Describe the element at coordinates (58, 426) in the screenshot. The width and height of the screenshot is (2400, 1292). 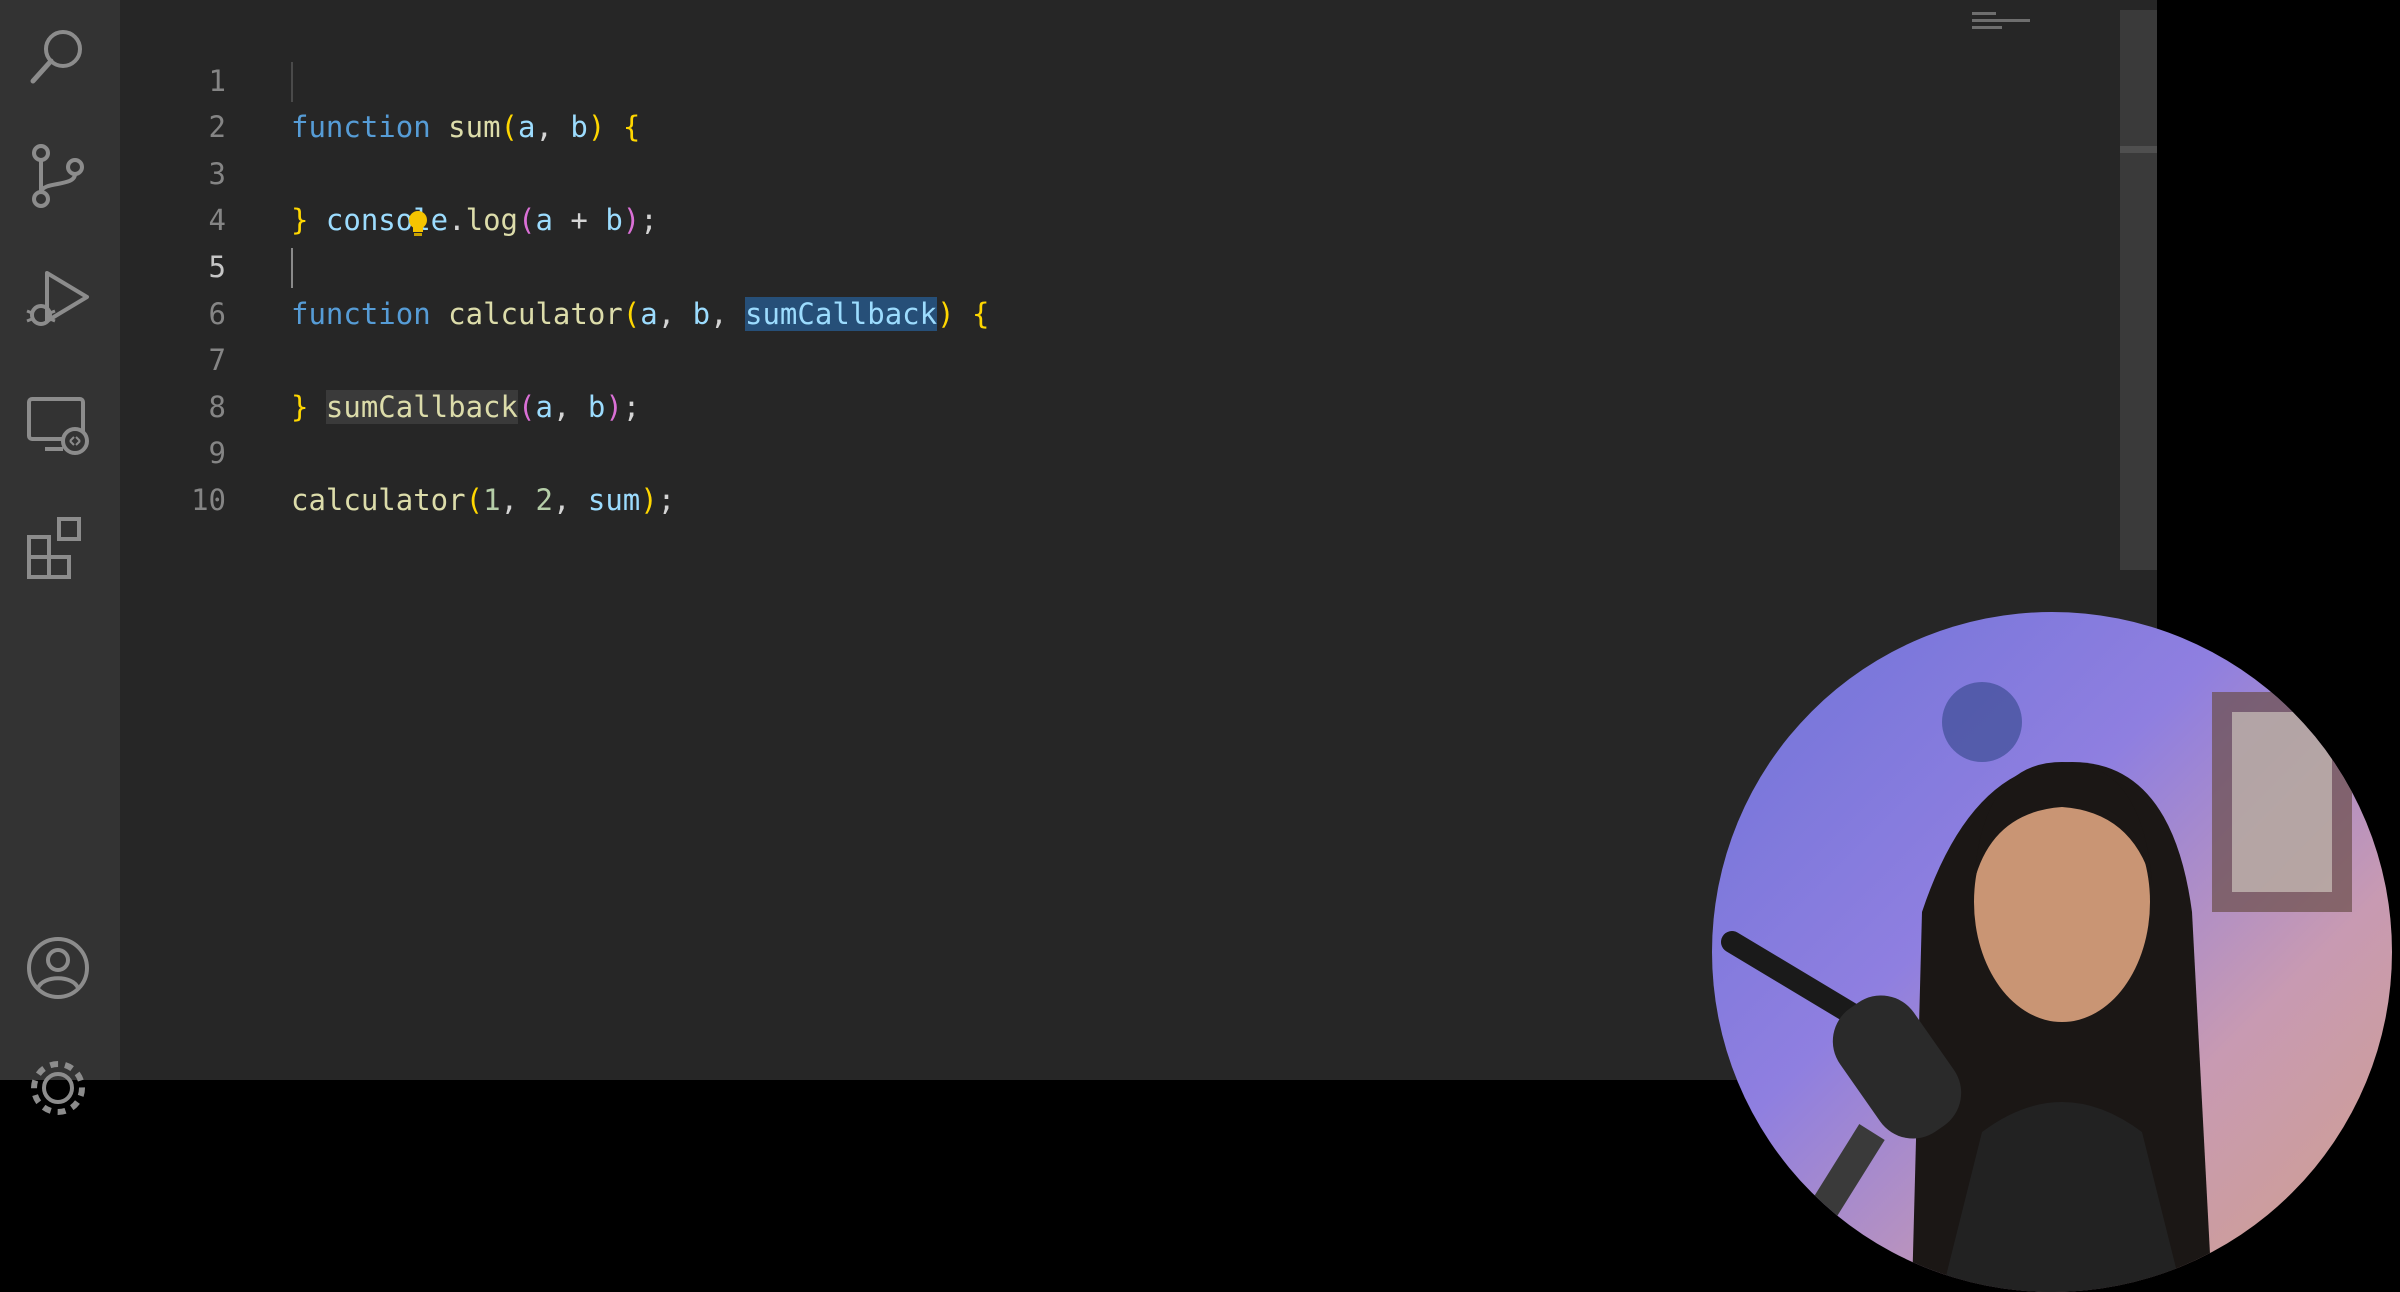
I see `remote-explorer-icon` at that location.